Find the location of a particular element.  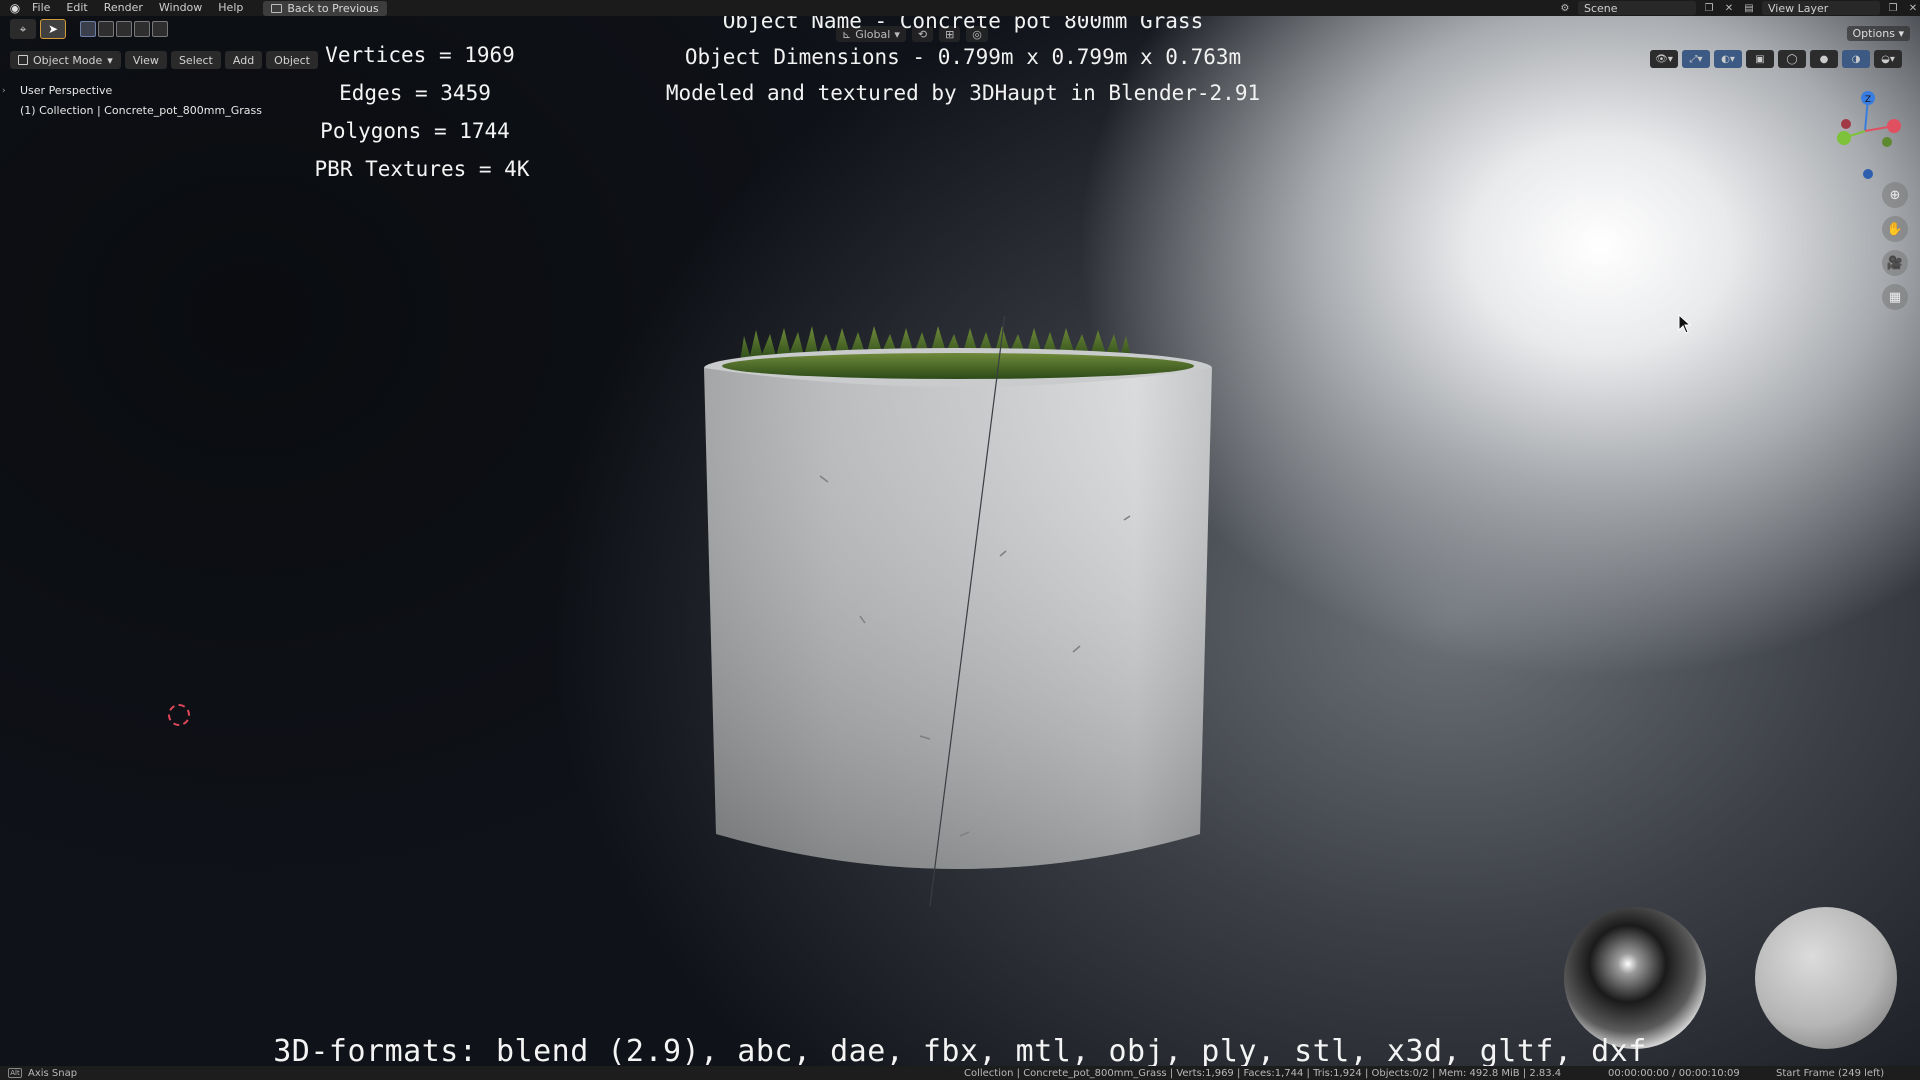

delete-scene-icon: ✕ is located at coordinates (1729, 8).